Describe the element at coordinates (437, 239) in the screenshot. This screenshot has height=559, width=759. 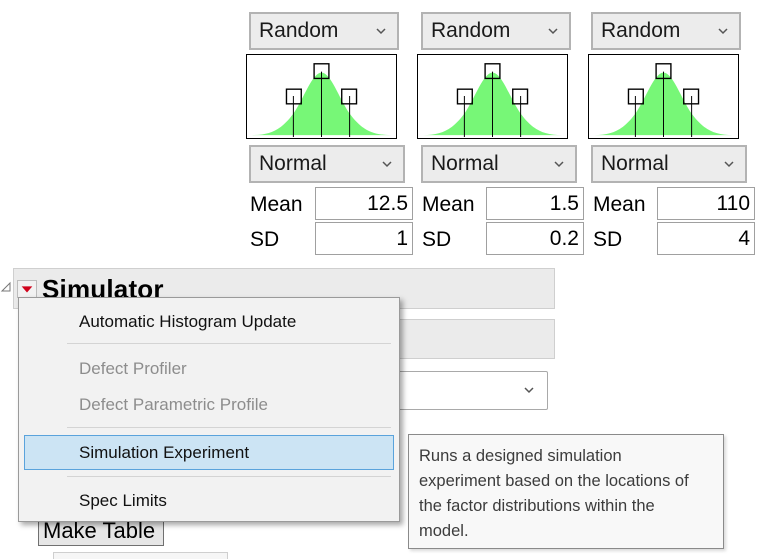
I see `factor2-sd-label: SD` at that location.